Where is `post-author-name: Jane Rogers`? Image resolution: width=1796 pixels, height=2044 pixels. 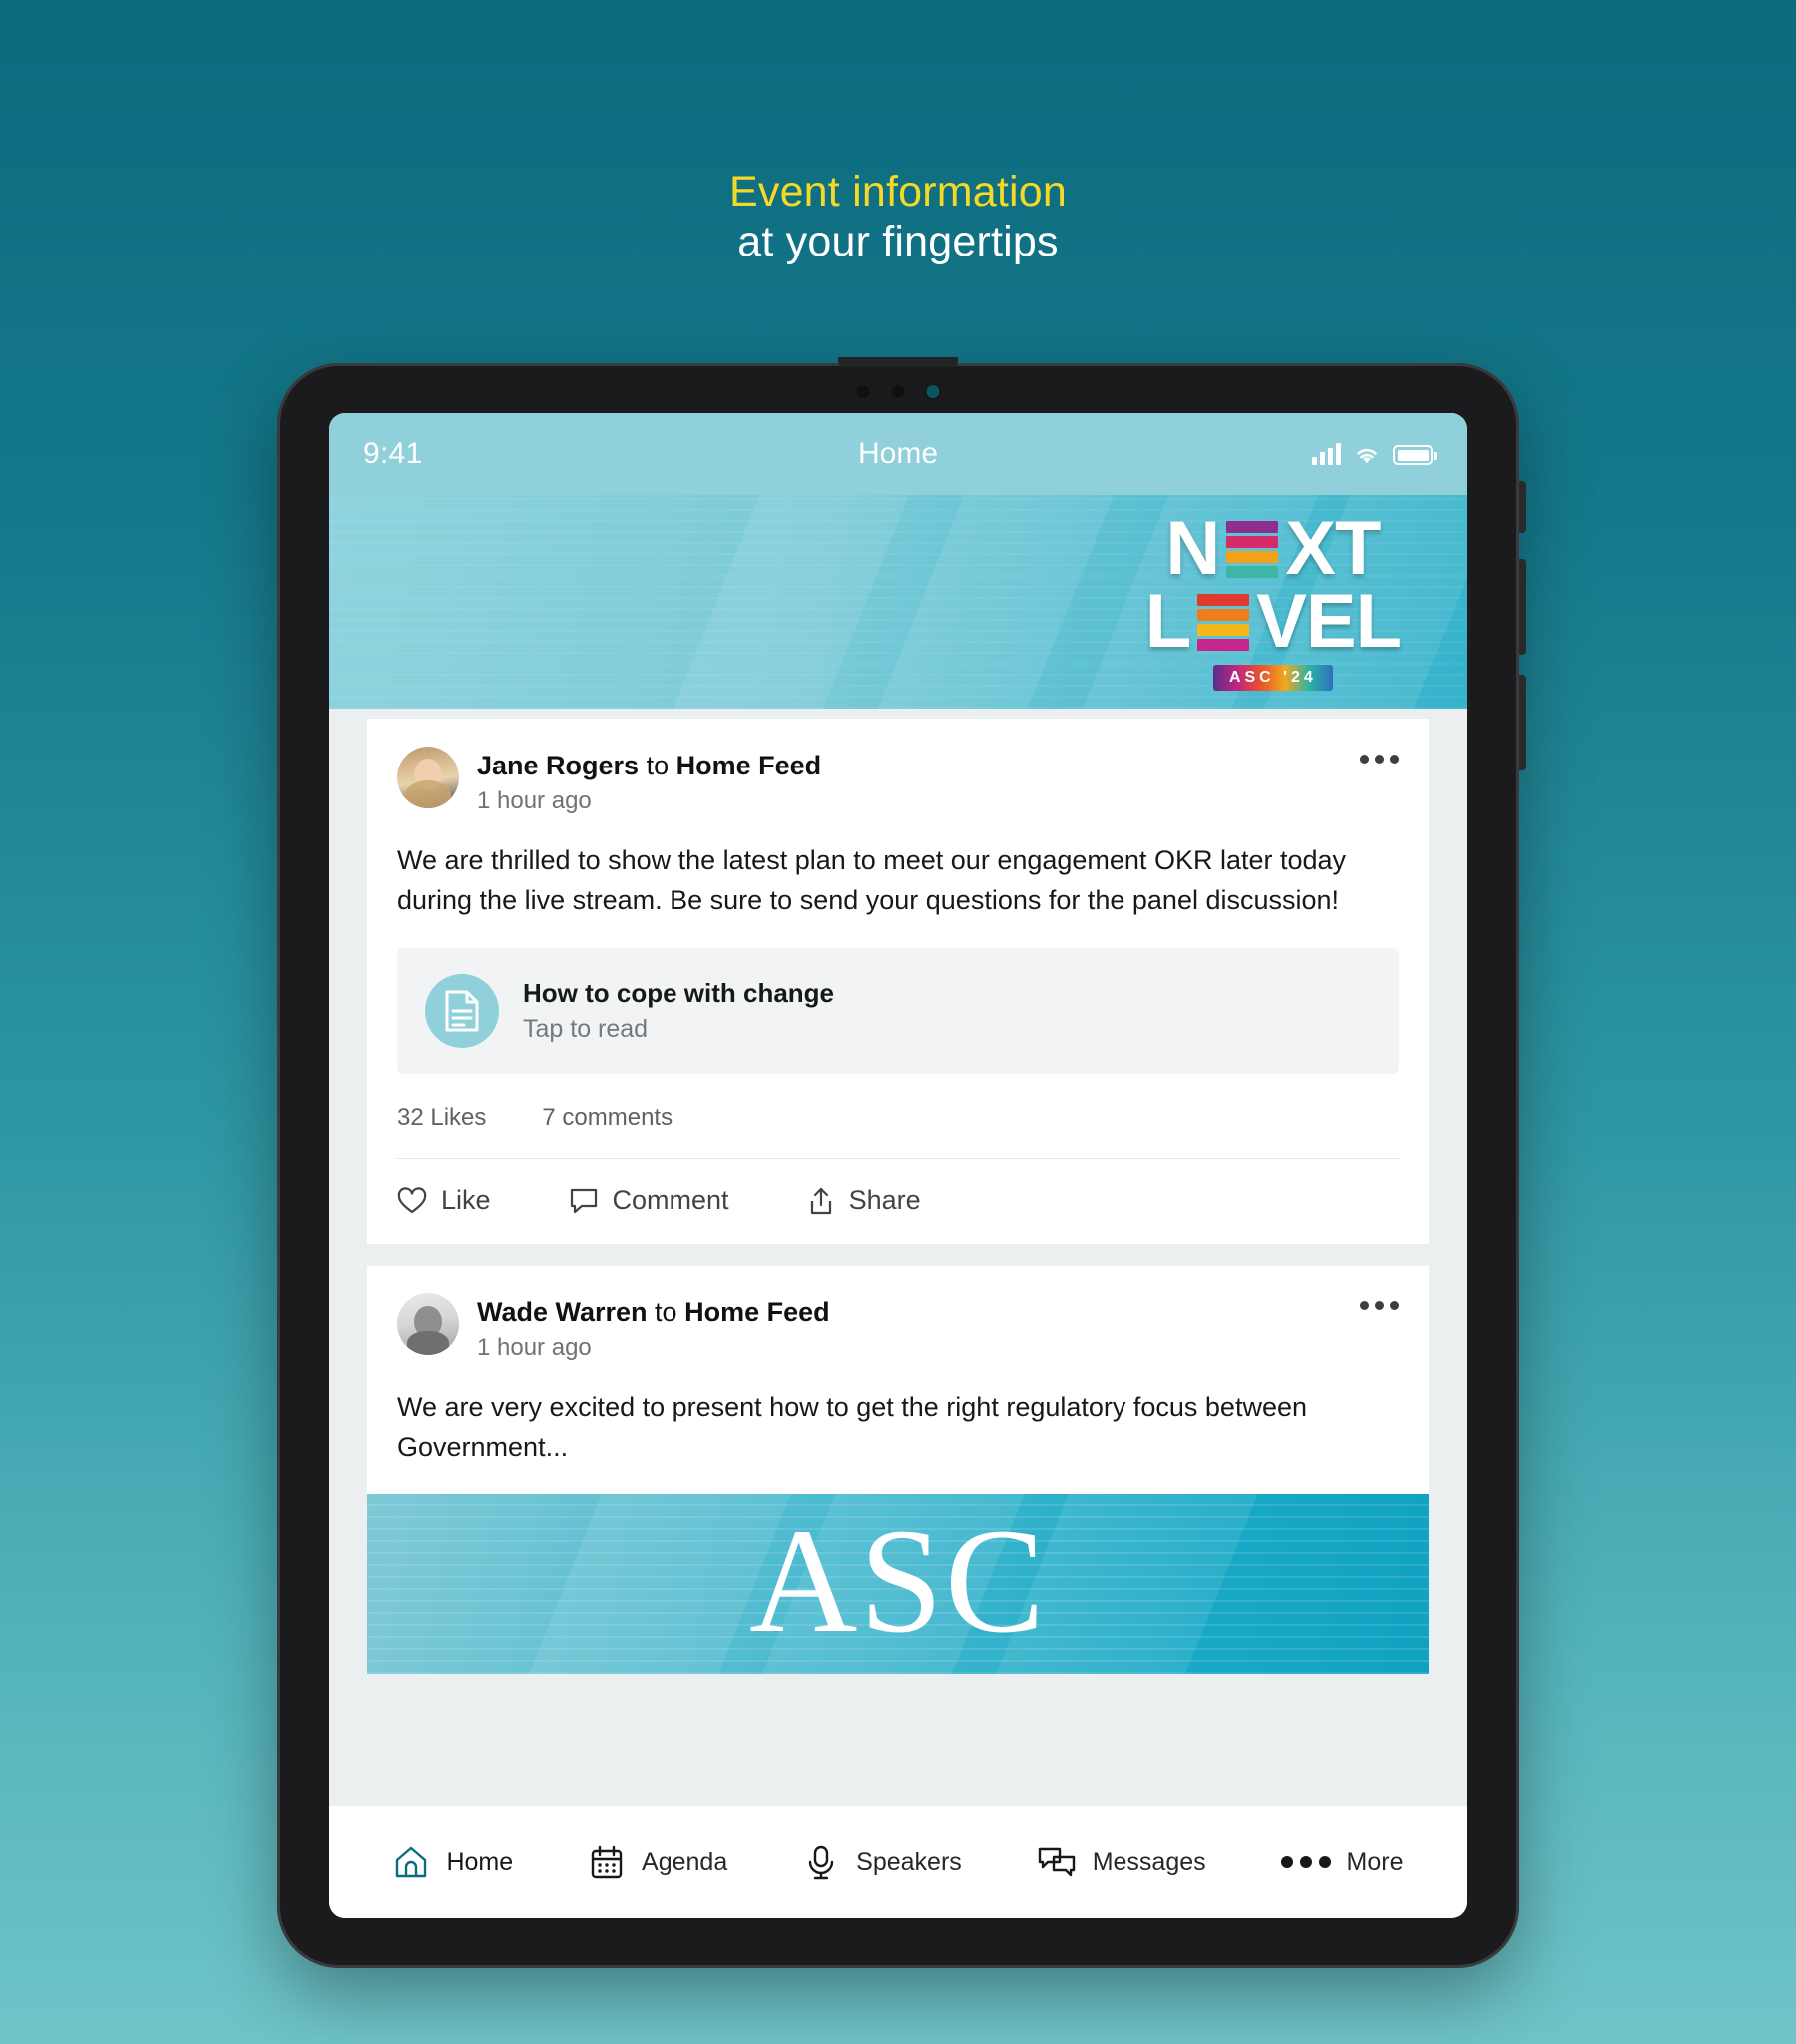
post-author-name: Jane Rogers is located at coordinates (558, 765).